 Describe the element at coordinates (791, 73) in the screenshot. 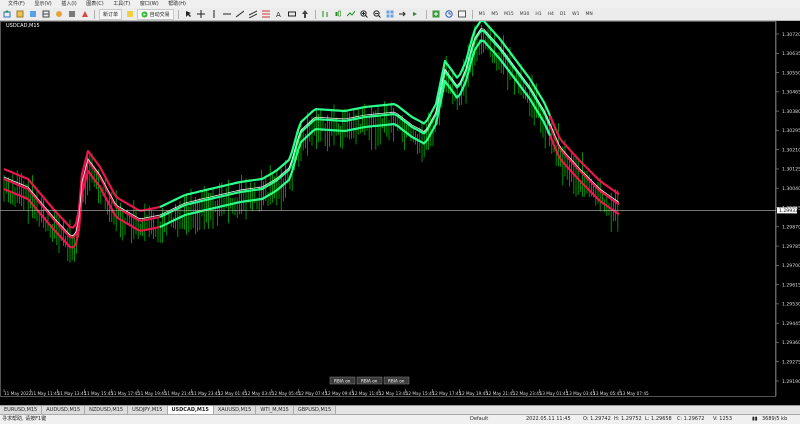

I see `price-tick-label: 1.30550` at that location.